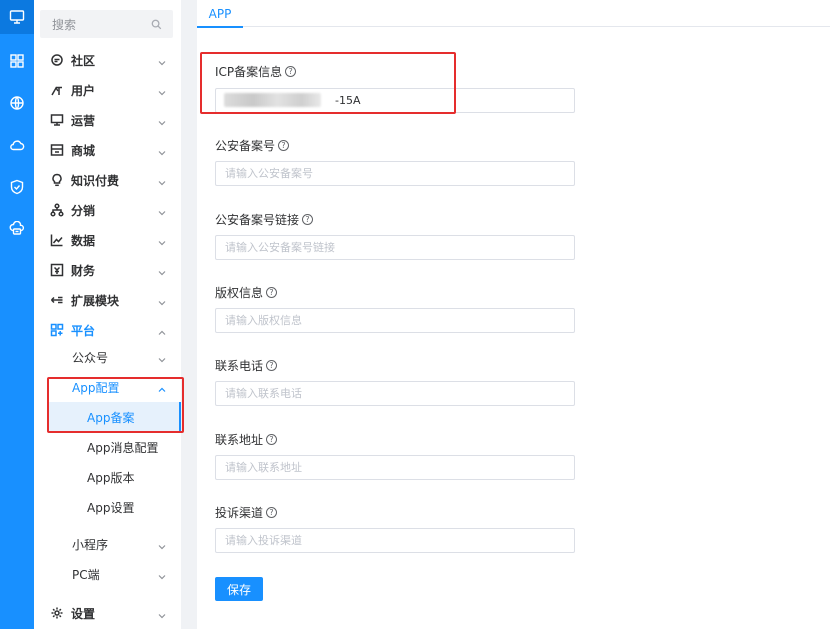  What do you see at coordinates (95, 300) in the screenshot?
I see `menu-label: 扩展模块` at bounding box center [95, 300].